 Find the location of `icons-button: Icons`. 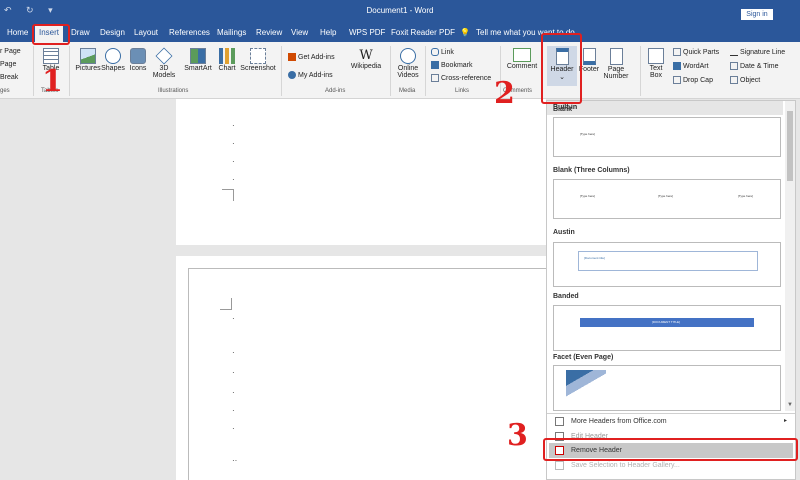

icons-button: Icons is located at coordinates (138, 60).